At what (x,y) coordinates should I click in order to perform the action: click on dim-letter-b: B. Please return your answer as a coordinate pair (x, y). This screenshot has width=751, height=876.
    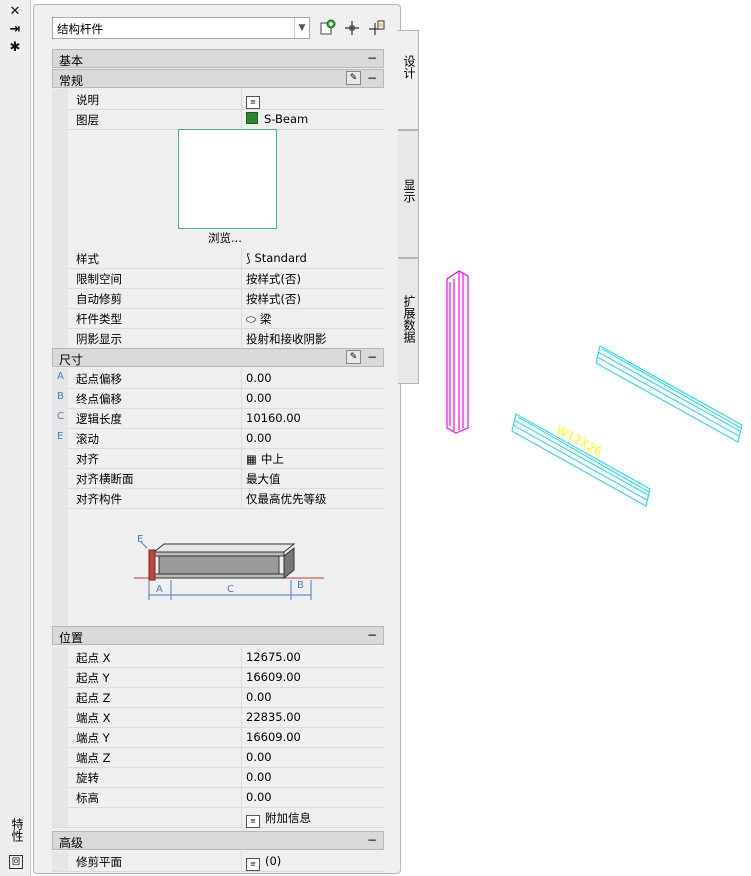
    Looking at the image, I should click on (300, 585).